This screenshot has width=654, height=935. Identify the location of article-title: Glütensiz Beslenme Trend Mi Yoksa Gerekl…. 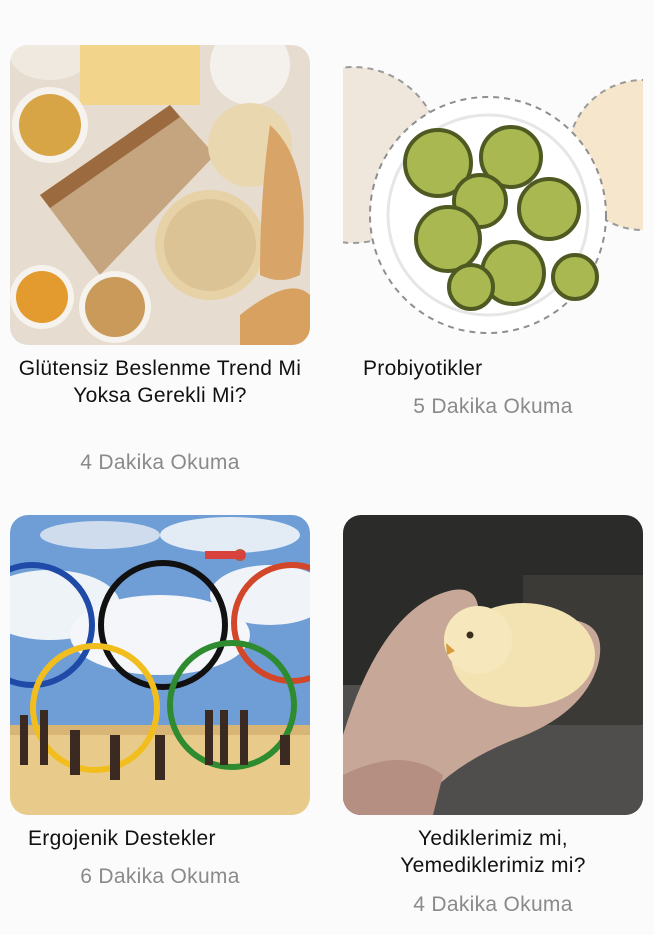
(160, 382).